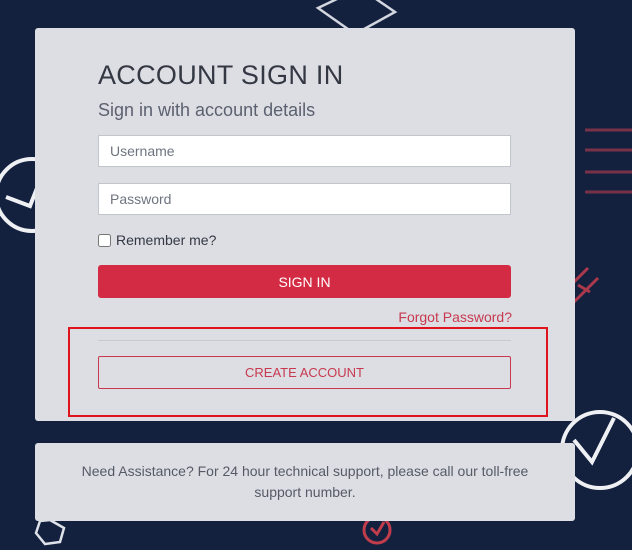 The height and width of the screenshot is (550, 632). What do you see at coordinates (304, 151) in the screenshot?
I see `username-input` at bounding box center [304, 151].